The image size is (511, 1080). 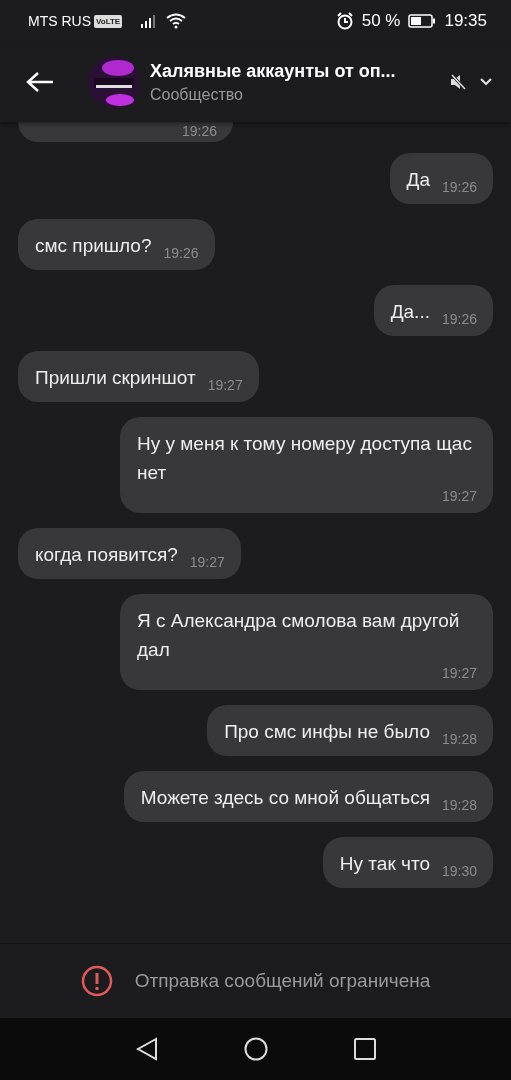 I want to click on alarm-icon, so click(x=344, y=21).